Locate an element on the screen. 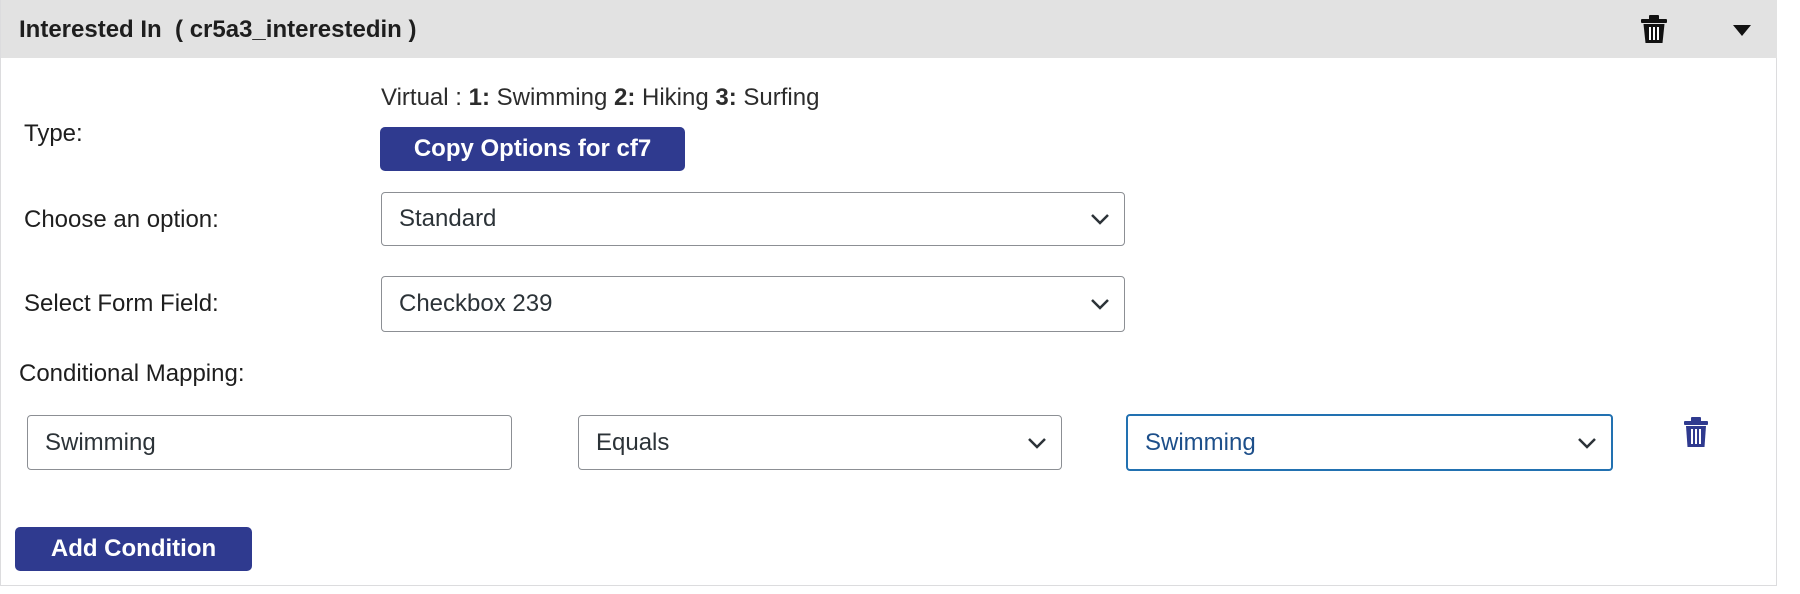  add-condition-button: Add Condition is located at coordinates (133, 549).